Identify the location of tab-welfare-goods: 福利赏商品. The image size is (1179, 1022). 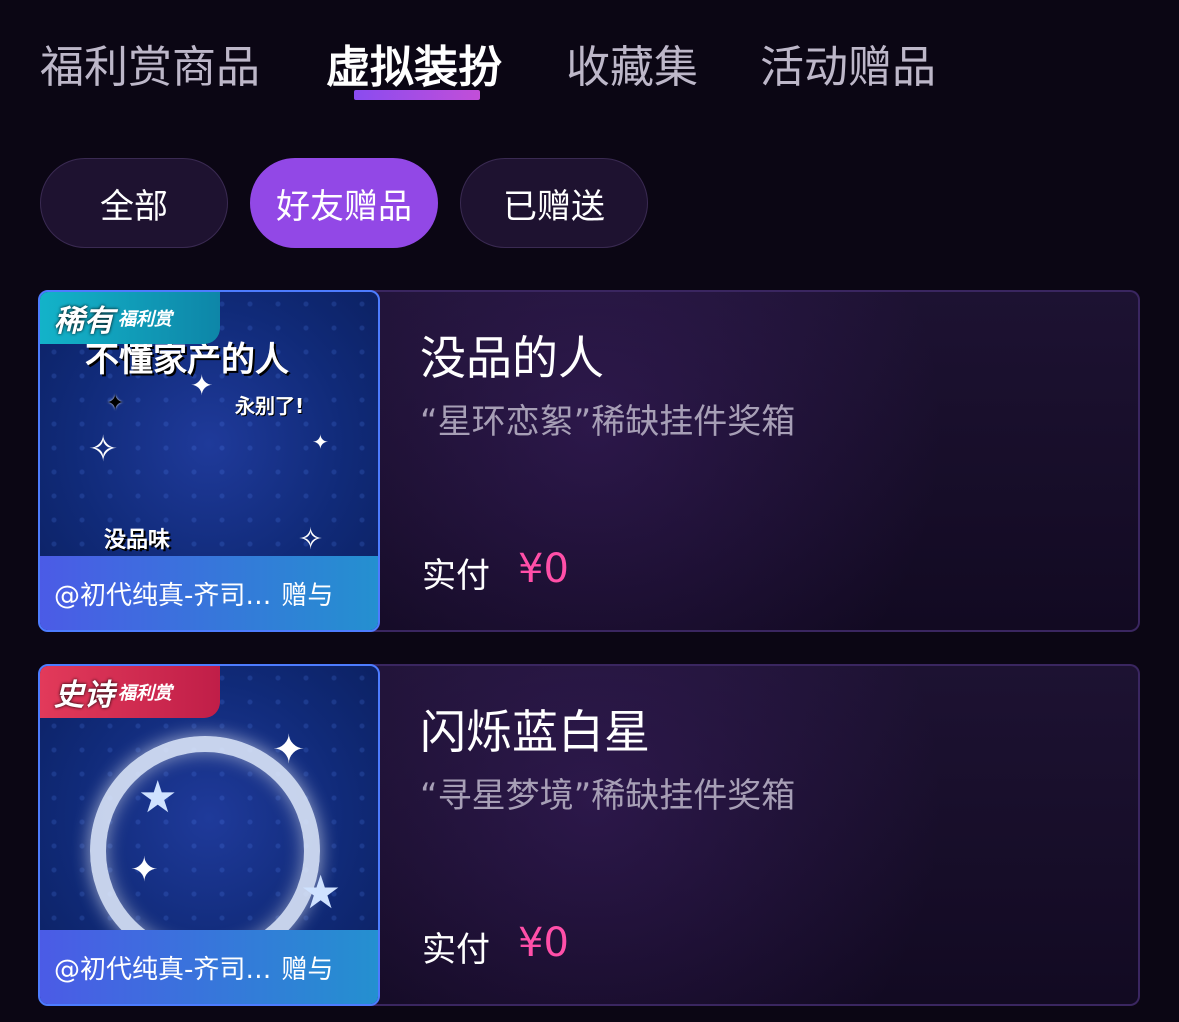
(183, 68).